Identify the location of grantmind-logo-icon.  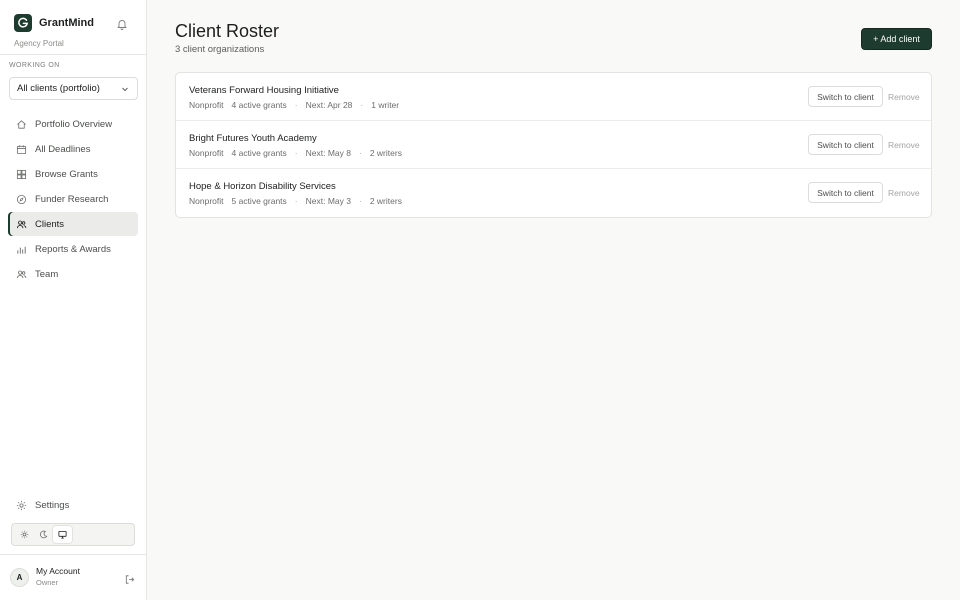
(23, 23).